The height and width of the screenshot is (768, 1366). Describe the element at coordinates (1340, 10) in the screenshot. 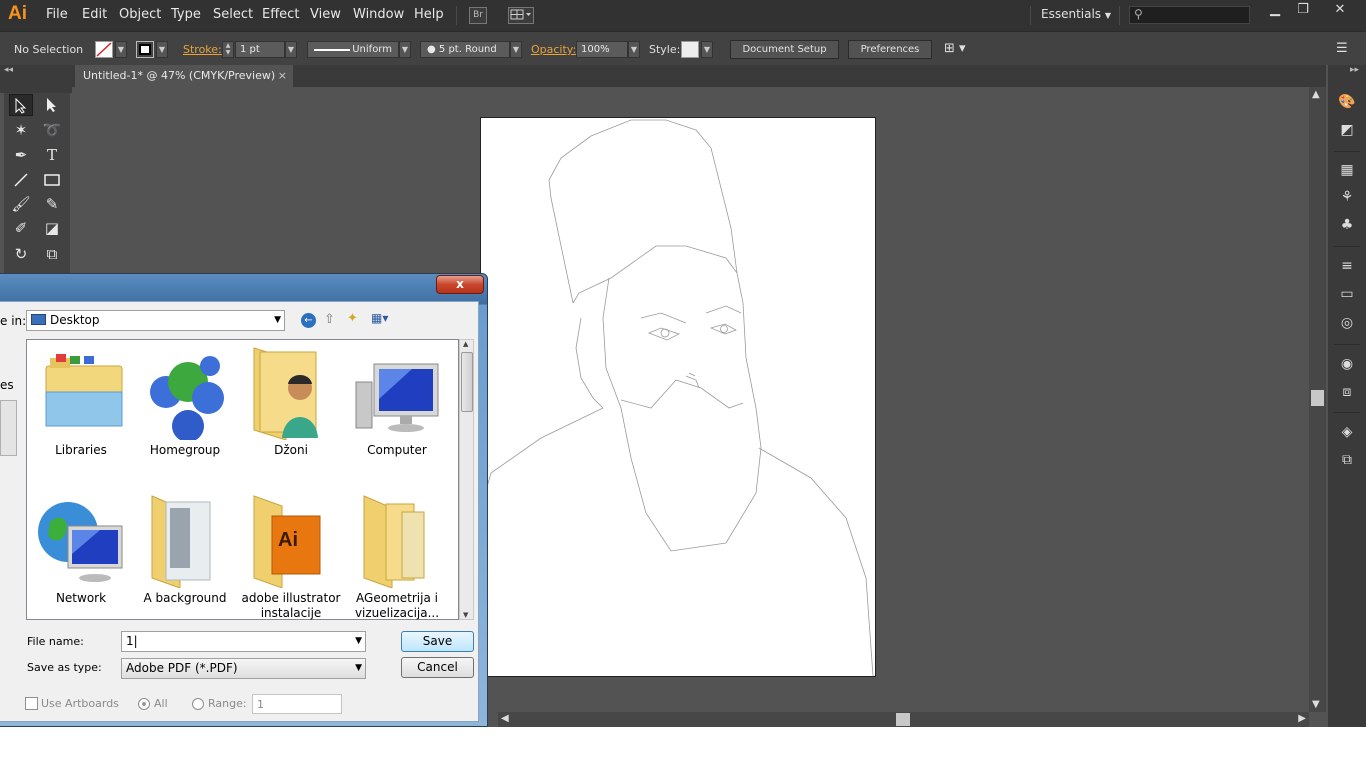

I see `close-window-button: ✕` at that location.